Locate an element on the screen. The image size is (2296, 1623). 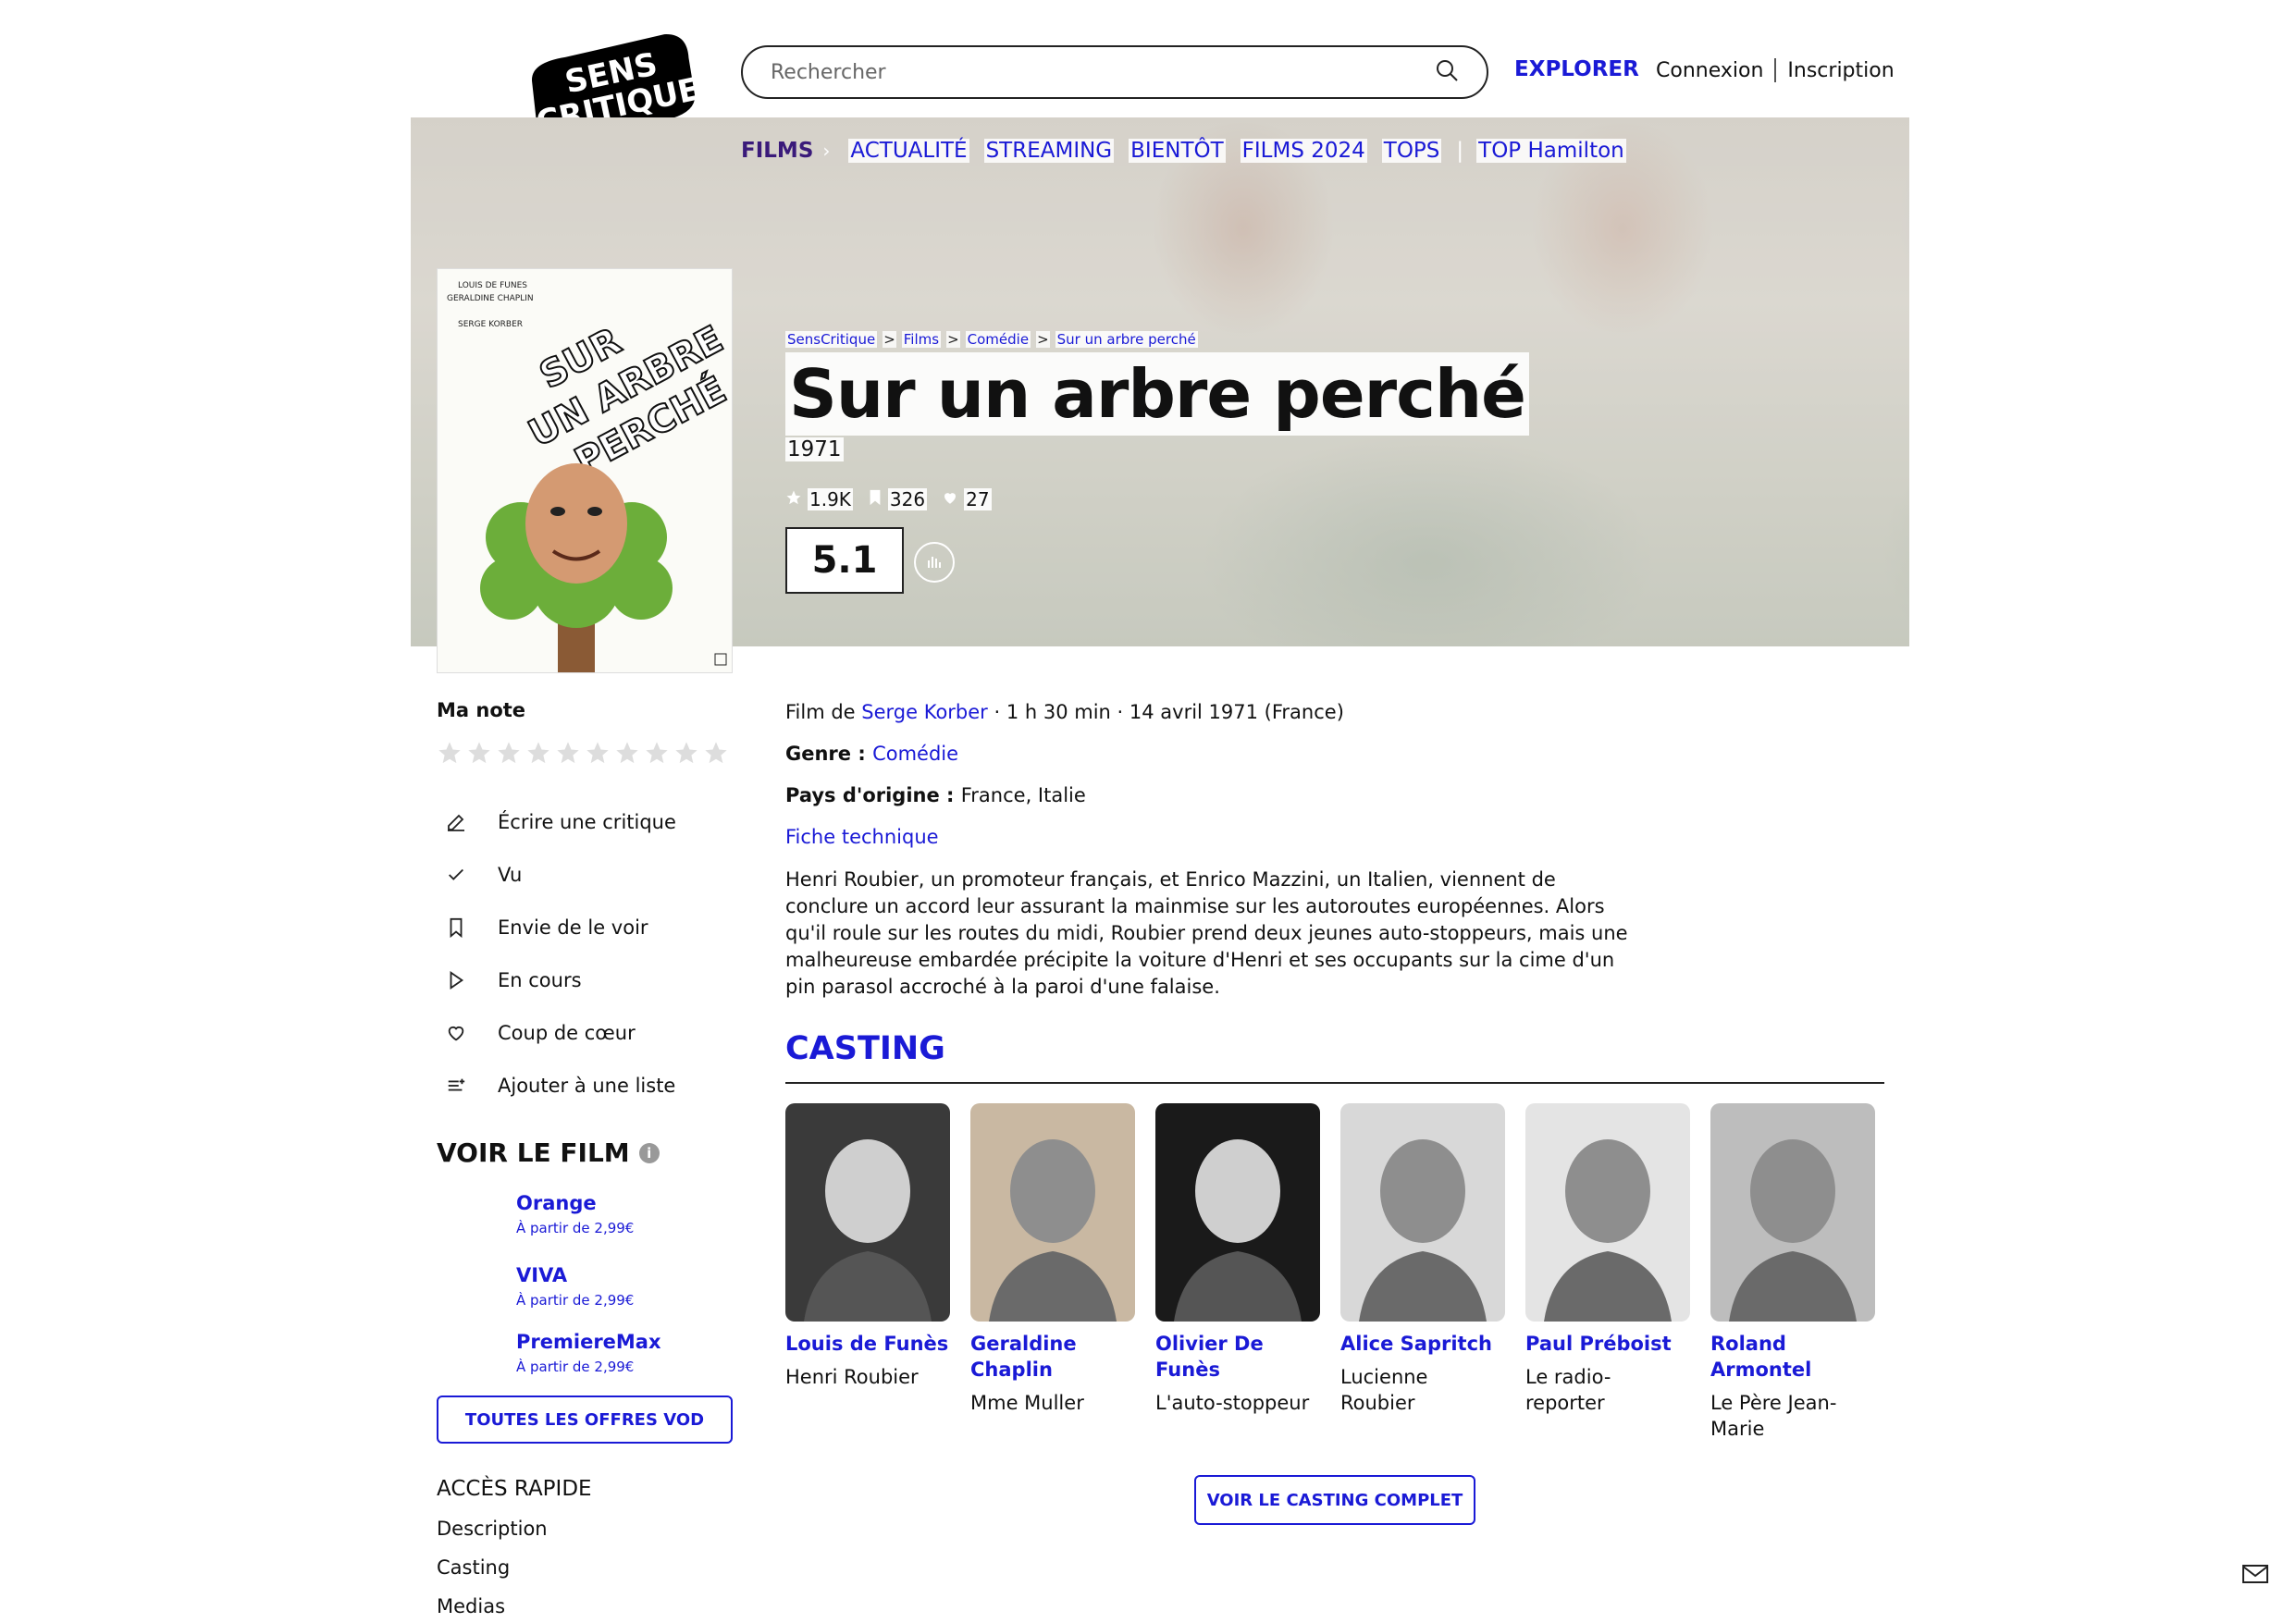
poster-credit-2: GERALDINE CHAPLIN is located at coordinates (490, 298).